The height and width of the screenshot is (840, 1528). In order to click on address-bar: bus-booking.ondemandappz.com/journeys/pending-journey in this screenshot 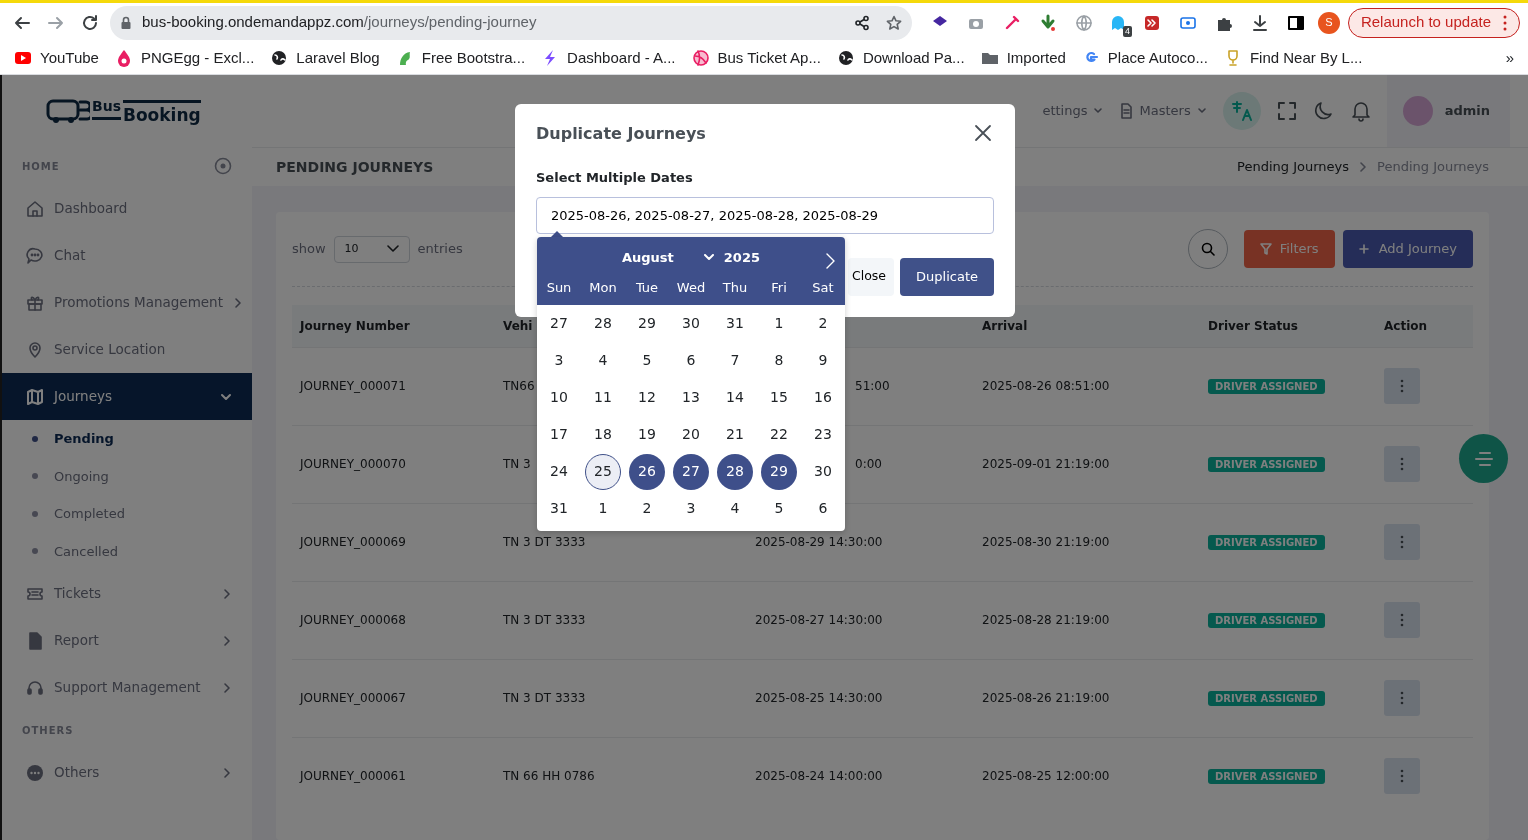, I will do `click(511, 22)`.